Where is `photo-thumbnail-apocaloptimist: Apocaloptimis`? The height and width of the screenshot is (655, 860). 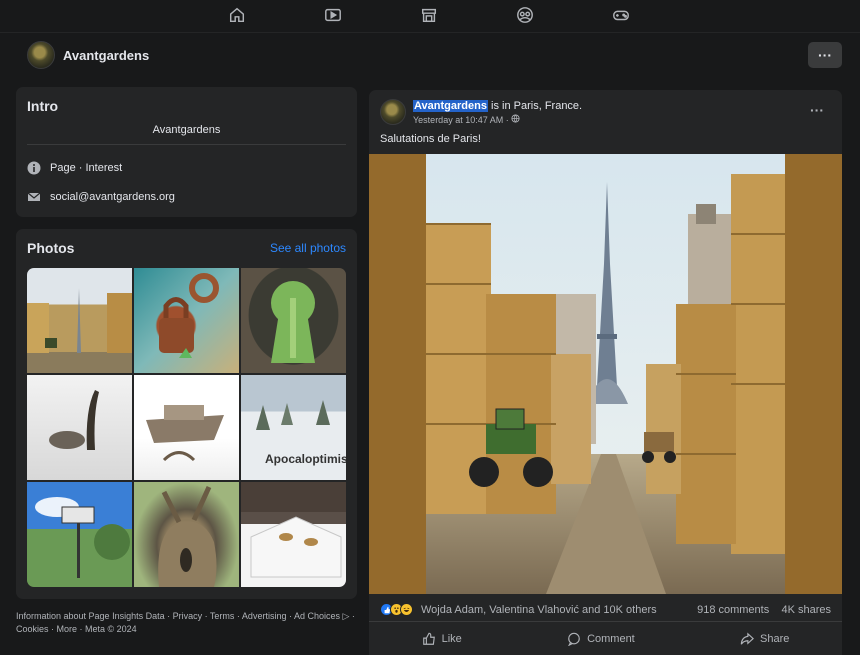
photo-thumbnail-apocaloptimist: Apocaloptimis is located at coordinates (293, 427).